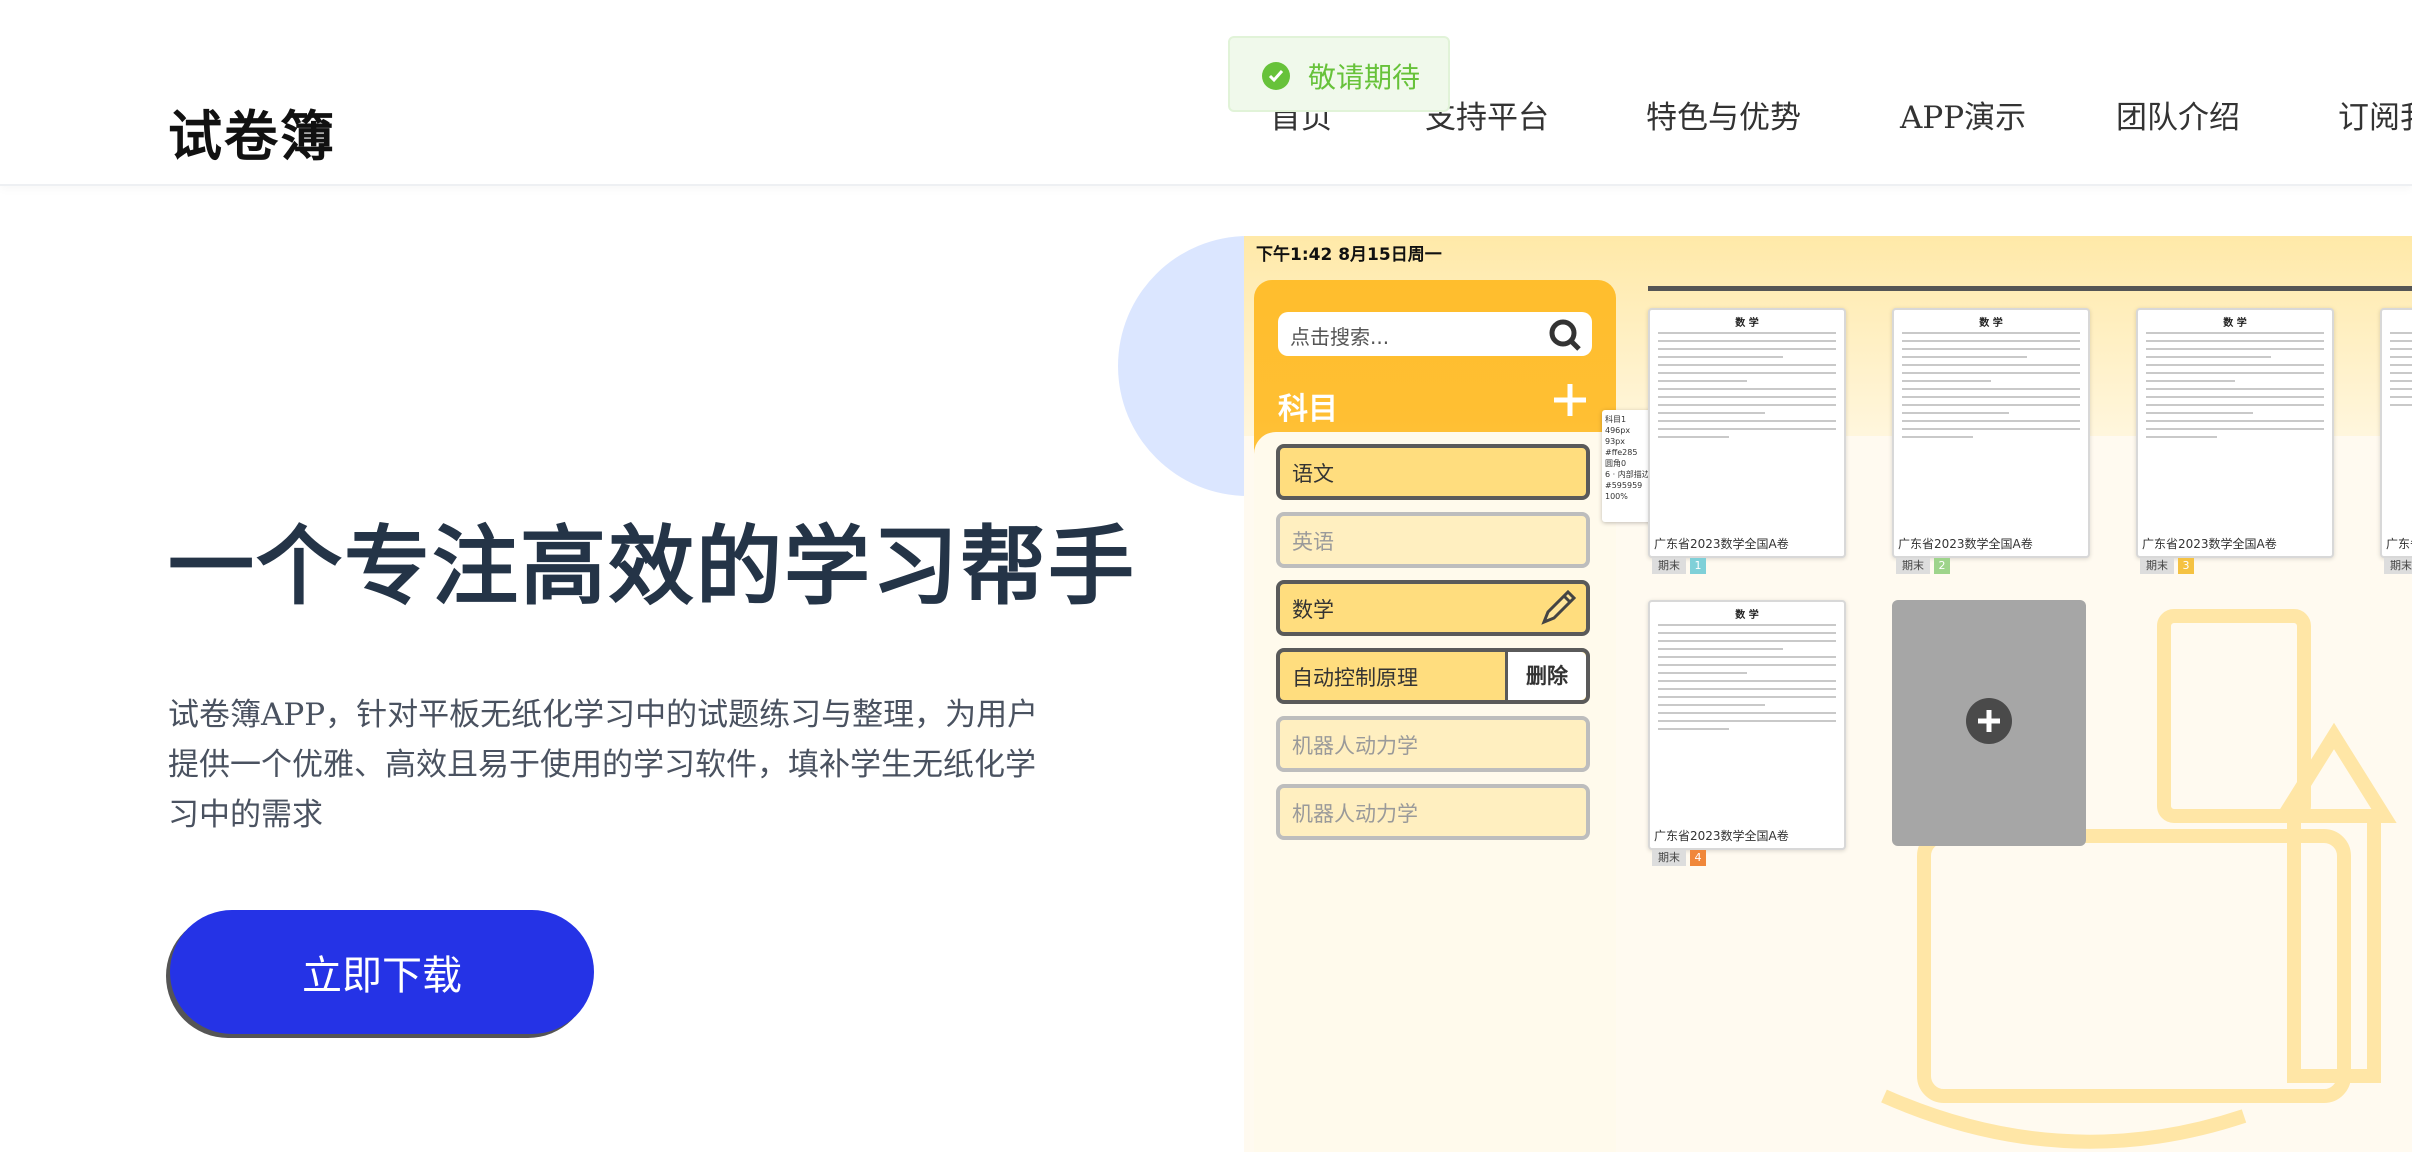 The image size is (2412, 1152). I want to click on status-bar-time: 下午1:42 8月15日周一, so click(1349, 255).